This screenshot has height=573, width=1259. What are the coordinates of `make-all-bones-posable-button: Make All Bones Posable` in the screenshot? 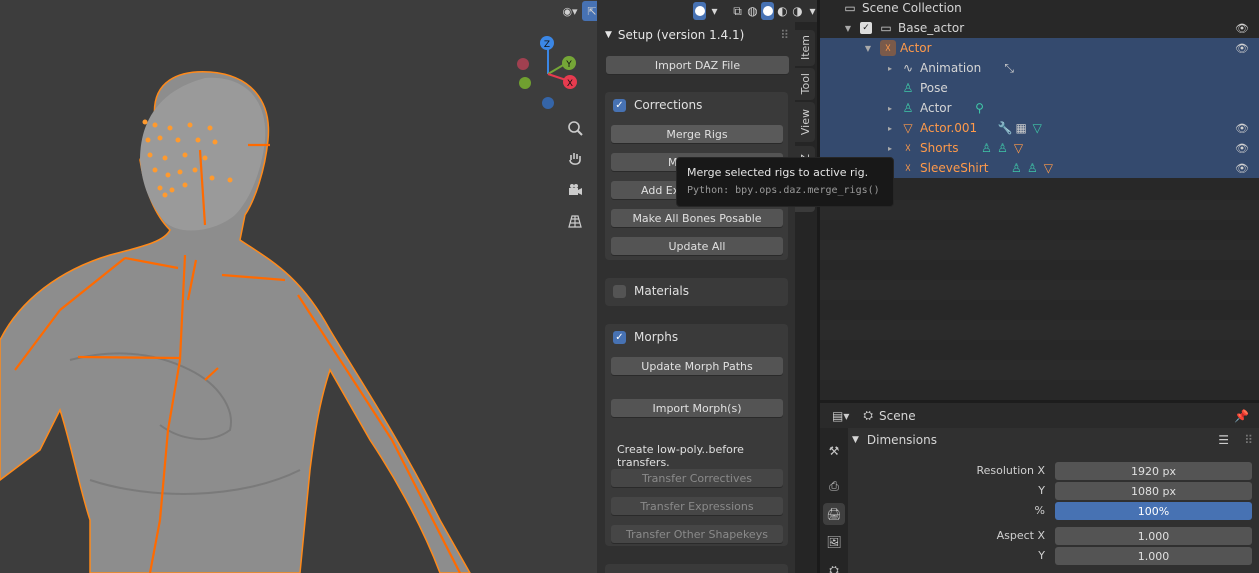 It's located at (697, 218).